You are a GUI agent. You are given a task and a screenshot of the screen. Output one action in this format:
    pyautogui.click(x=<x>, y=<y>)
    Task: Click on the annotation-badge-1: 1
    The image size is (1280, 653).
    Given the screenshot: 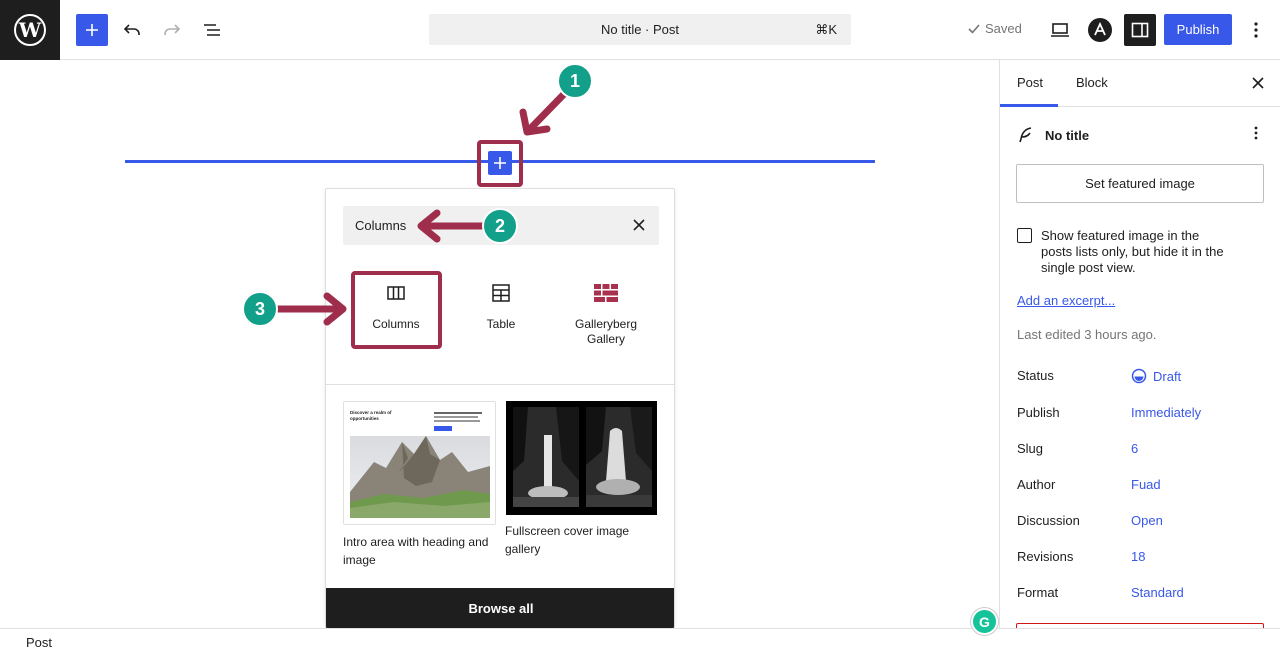 What is the action you would take?
    pyautogui.click(x=575, y=81)
    